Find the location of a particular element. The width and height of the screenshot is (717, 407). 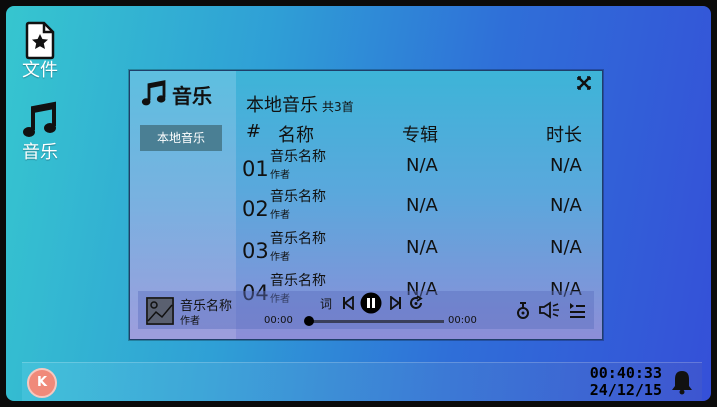

bell-icon is located at coordinates (682, 382).